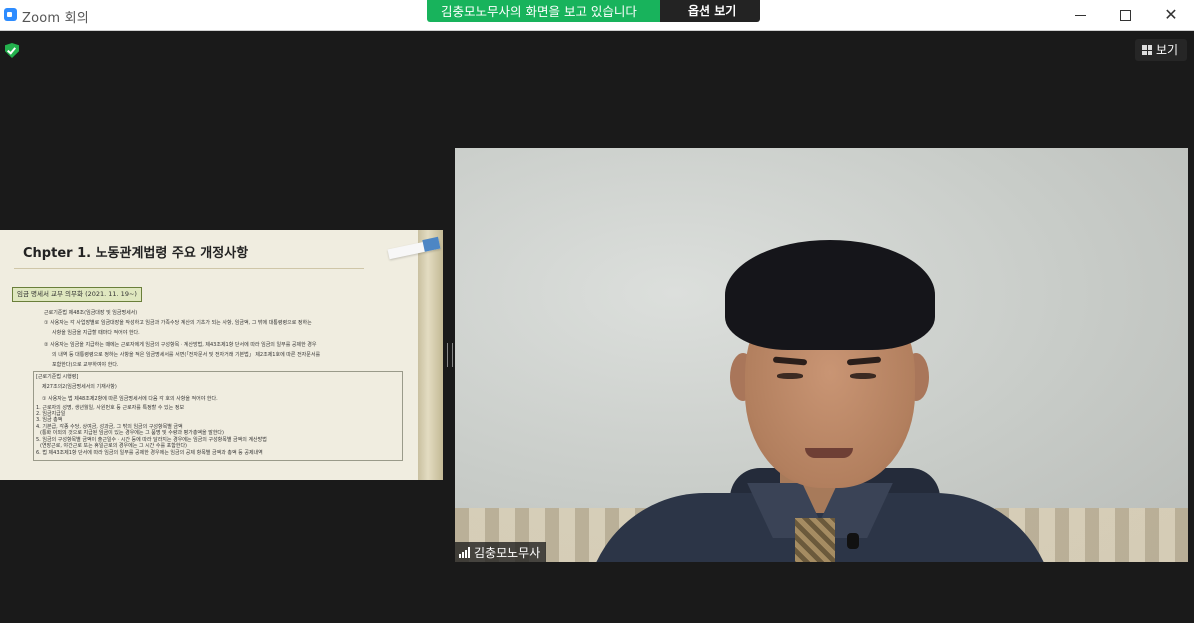 The image size is (1194, 623). I want to click on view-button: 보기, so click(1161, 50).